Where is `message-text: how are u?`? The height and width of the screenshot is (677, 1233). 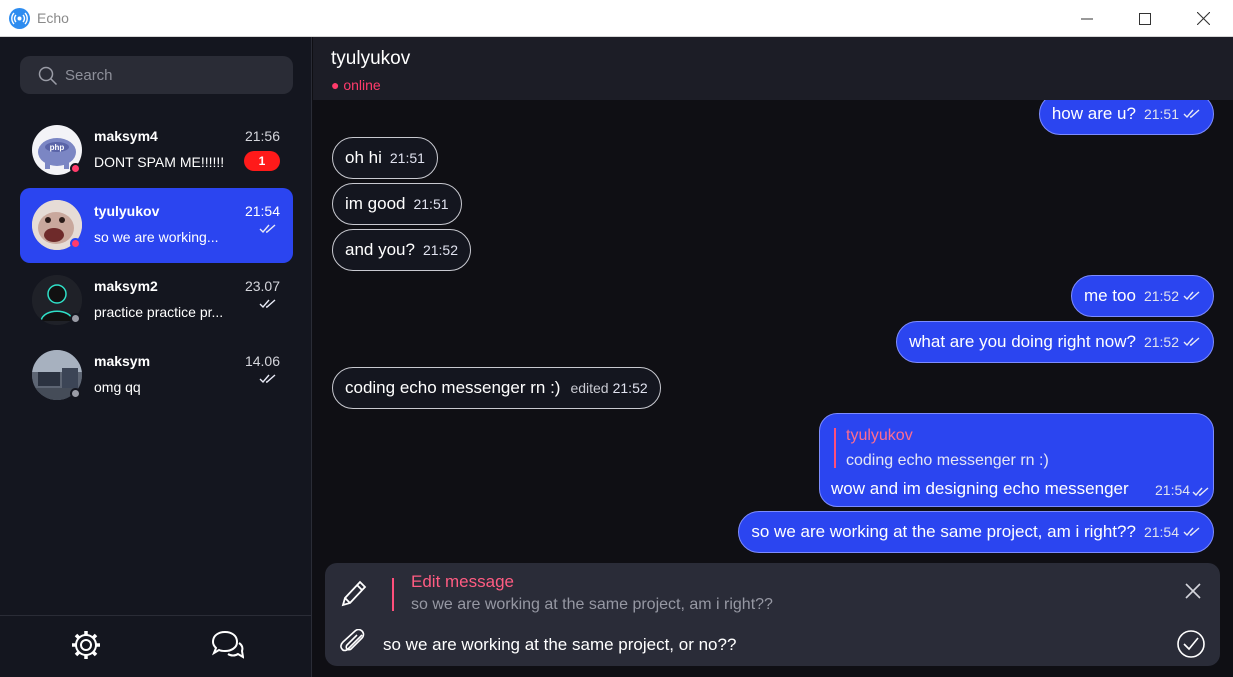
message-text: how are u? is located at coordinates (1093, 113).